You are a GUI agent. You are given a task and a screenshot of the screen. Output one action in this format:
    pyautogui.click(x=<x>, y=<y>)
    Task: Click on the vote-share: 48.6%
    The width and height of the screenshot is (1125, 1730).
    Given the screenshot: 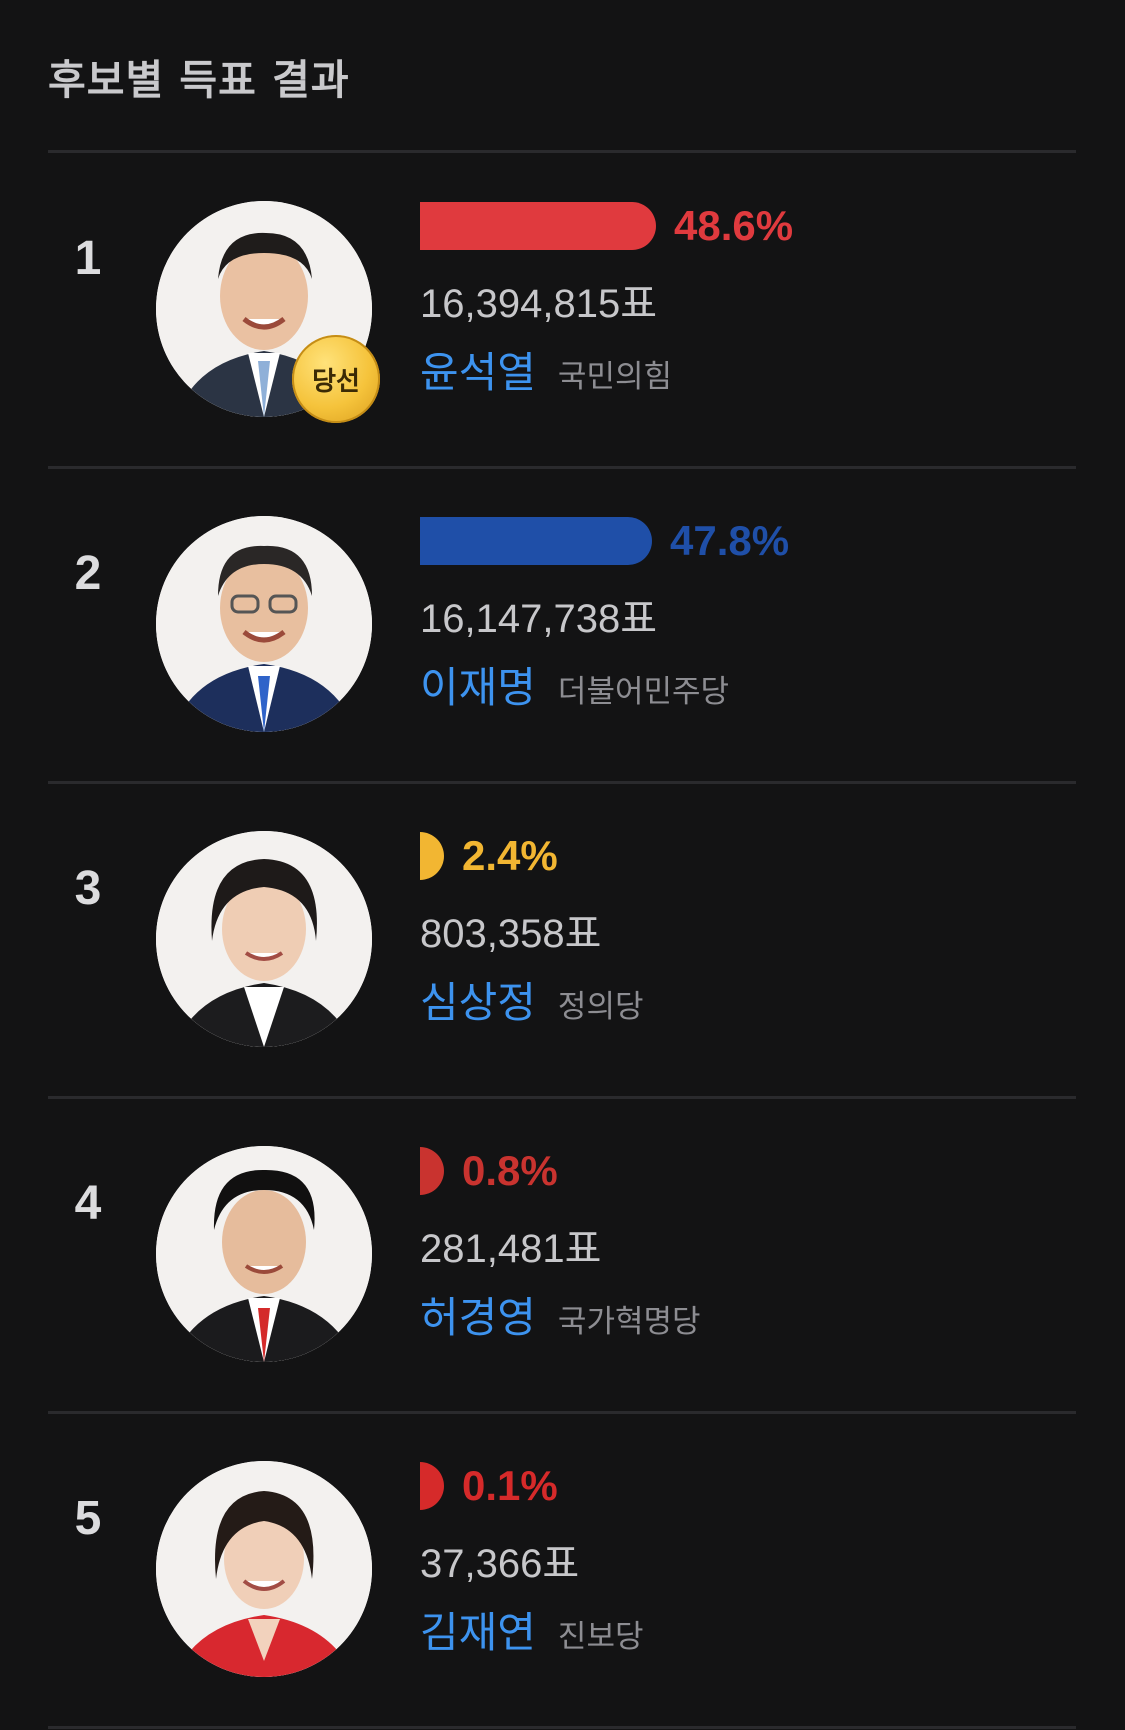 What is the action you would take?
    pyautogui.click(x=606, y=226)
    